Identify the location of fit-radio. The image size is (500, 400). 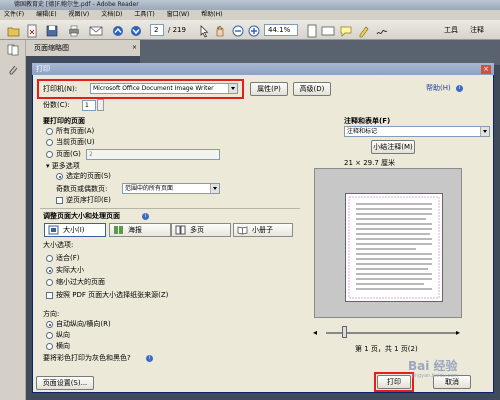
(49, 258).